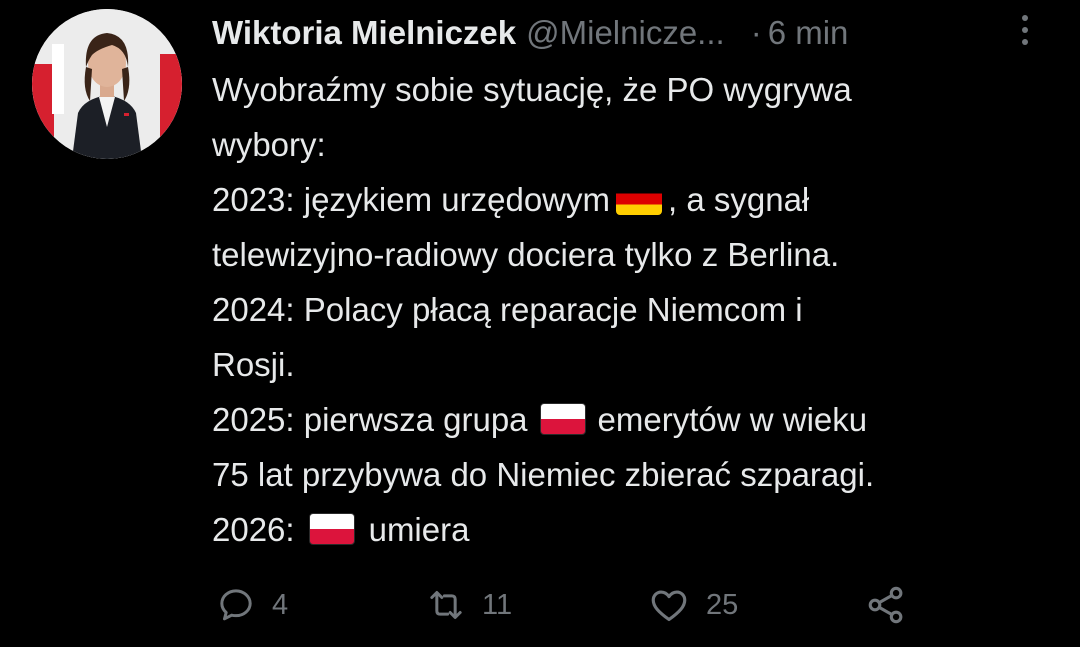  Describe the element at coordinates (269, 144) in the screenshot. I see `tweet-line: wybory:` at that location.